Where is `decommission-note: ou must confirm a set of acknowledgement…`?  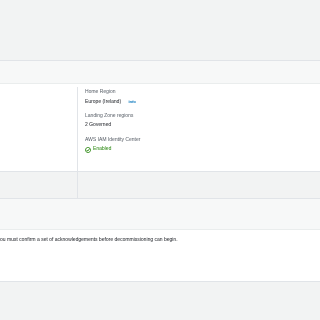
decommission-note: ou must confirm a set of acknowledgement… is located at coordinates (89, 240).